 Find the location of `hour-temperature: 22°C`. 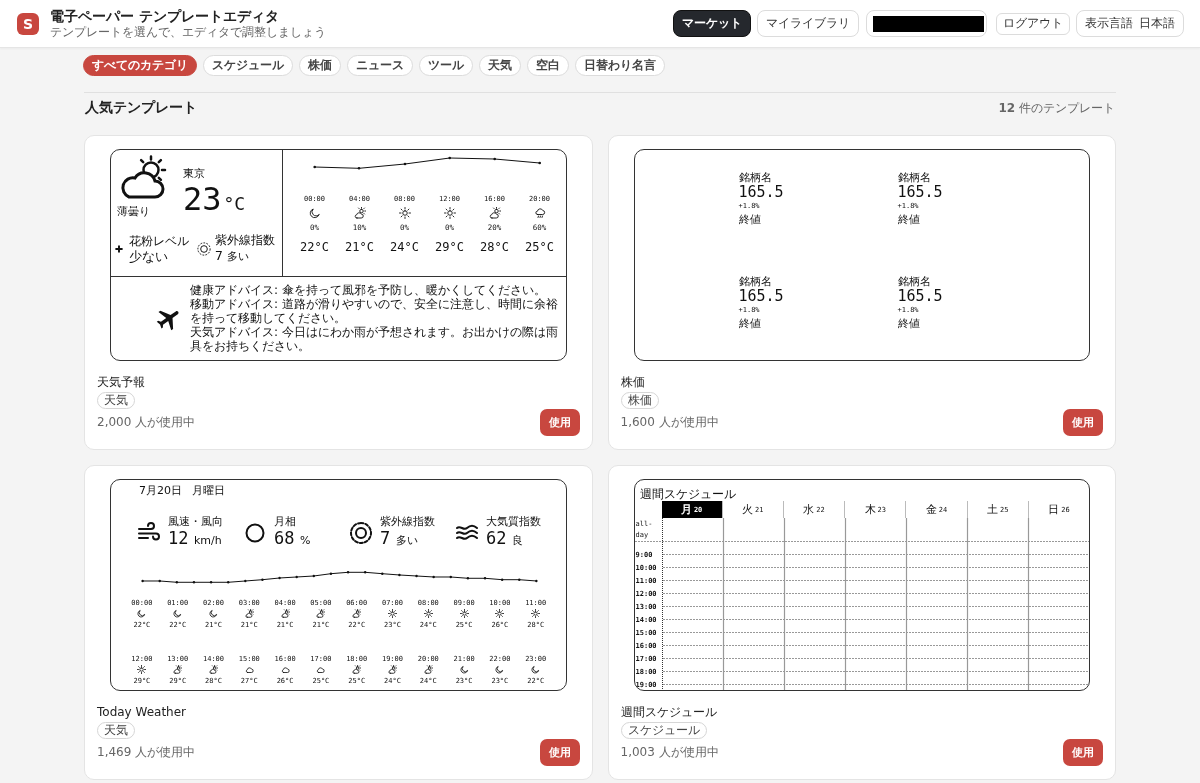

hour-temperature: 22°C is located at coordinates (314, 247).